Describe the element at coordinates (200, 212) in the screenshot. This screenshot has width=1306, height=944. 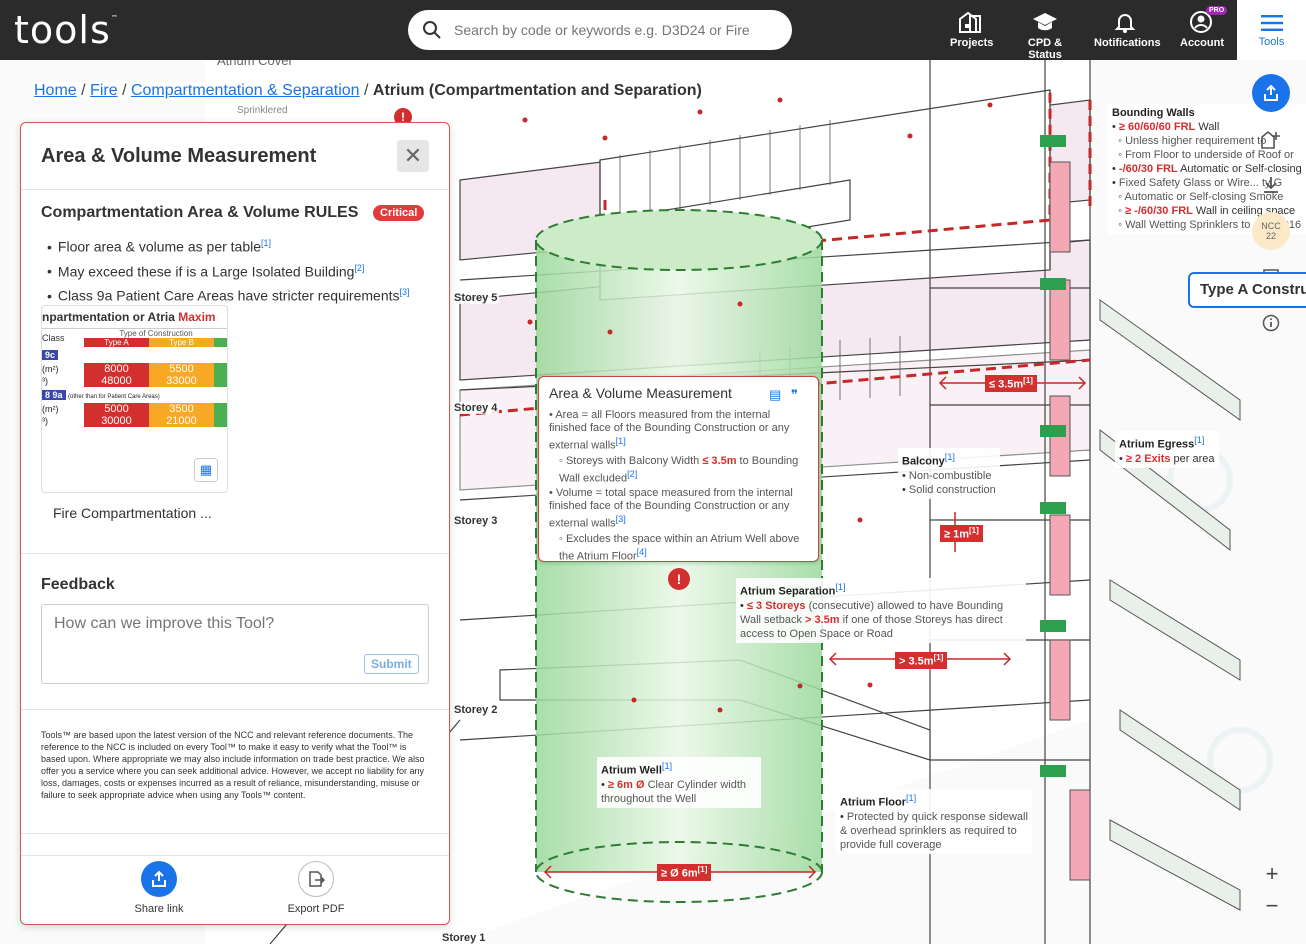
I see `rules-title: Compartmentation Area & Volume RULES` at that location.